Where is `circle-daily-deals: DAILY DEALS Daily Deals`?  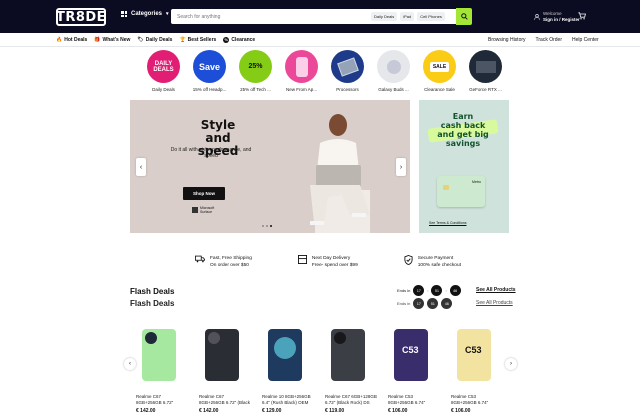
circle-daily-deals: DAILY DEALS Daily Deals is located at coordinates (163, 71).